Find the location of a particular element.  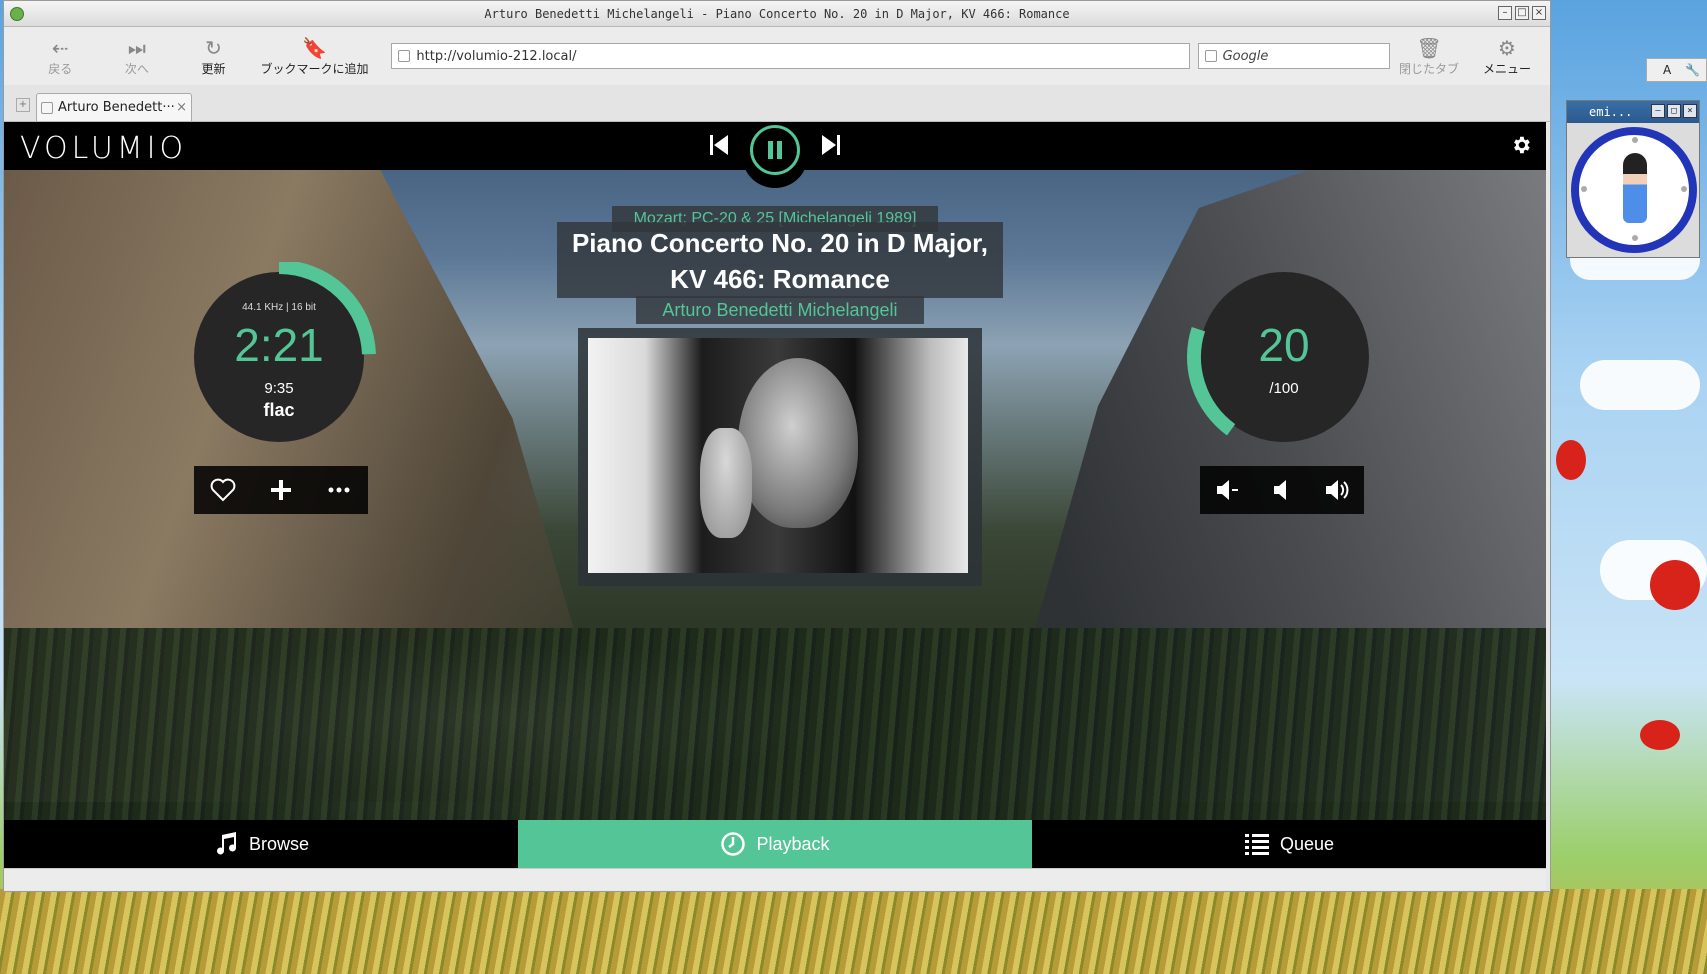

search-placeholder: Google is located at coordinates (1245, 56).